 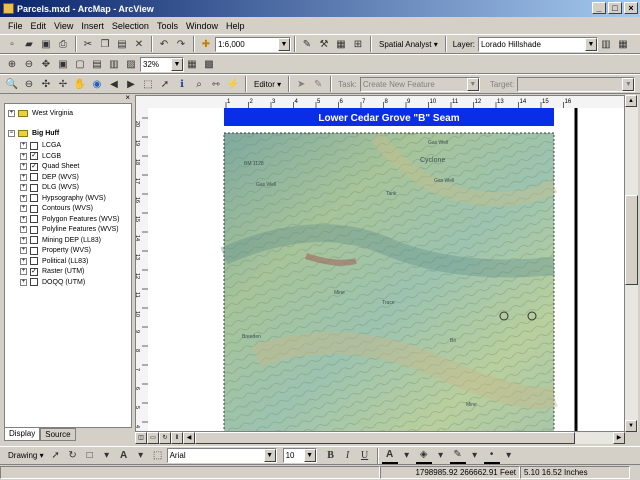 What do you see at coordinates (40, 113) in the screenshot?
I see `toc-group-west-virginia: + West Virginia` at bounding box center [40, 113].